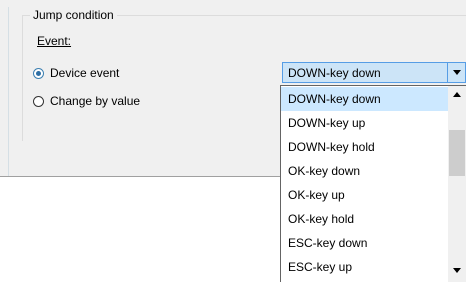 Image resolution: width=466 pixels, height=282 pixels. Describe the element at coordinates (364, 243) in the screenshot. I see `dropdown-item: ESC-key down` at that location.